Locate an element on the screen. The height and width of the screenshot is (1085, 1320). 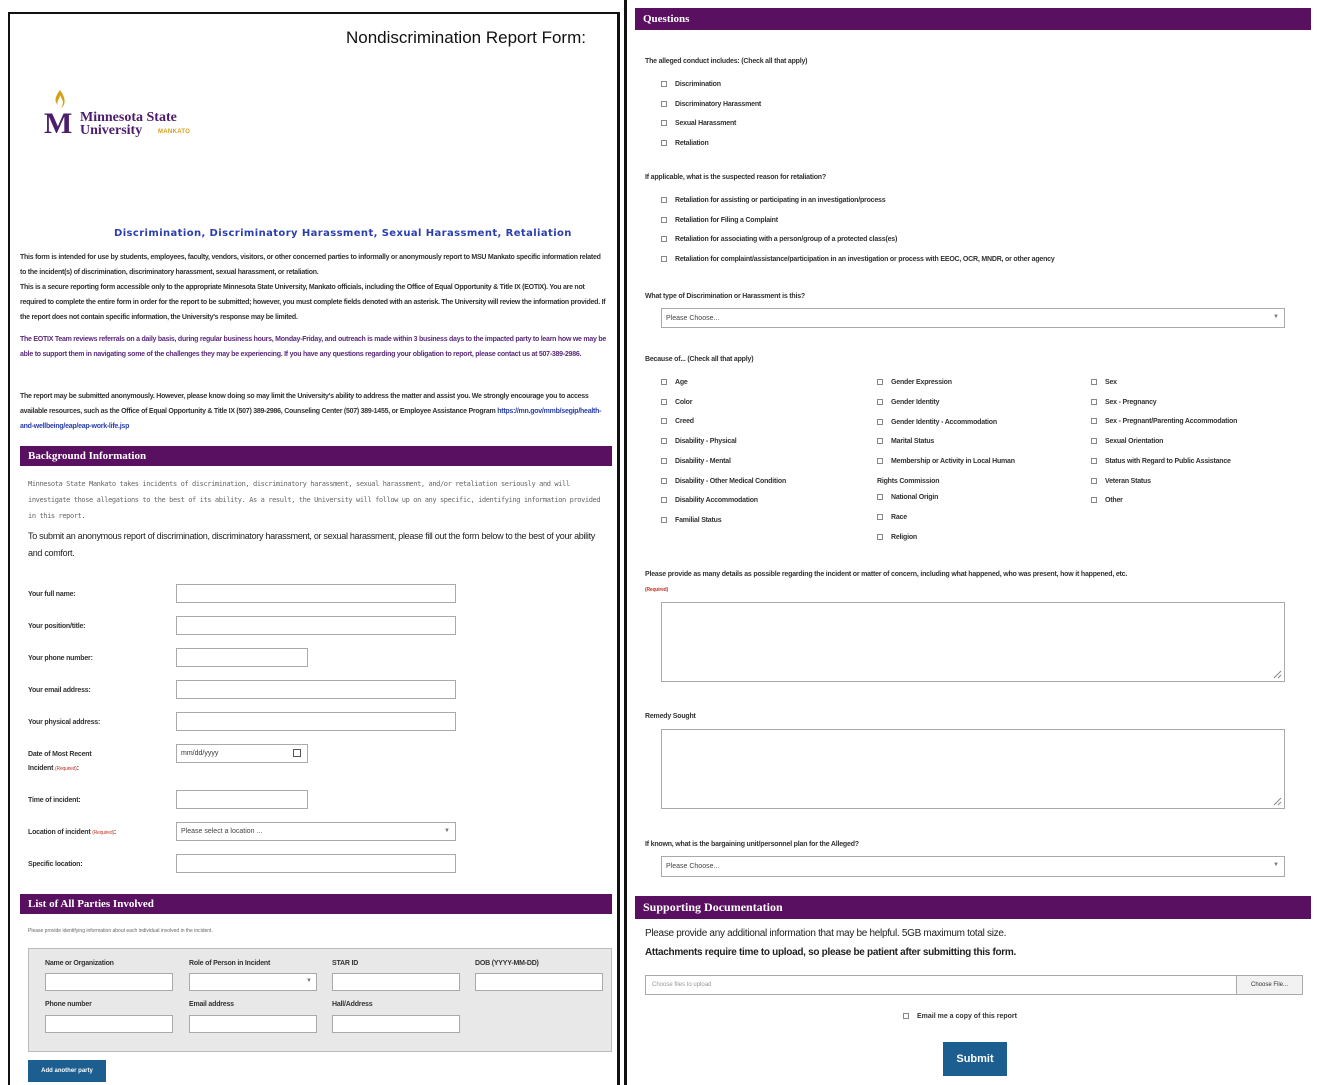
because-col2-label: Race is located at coordinates (899, 517).